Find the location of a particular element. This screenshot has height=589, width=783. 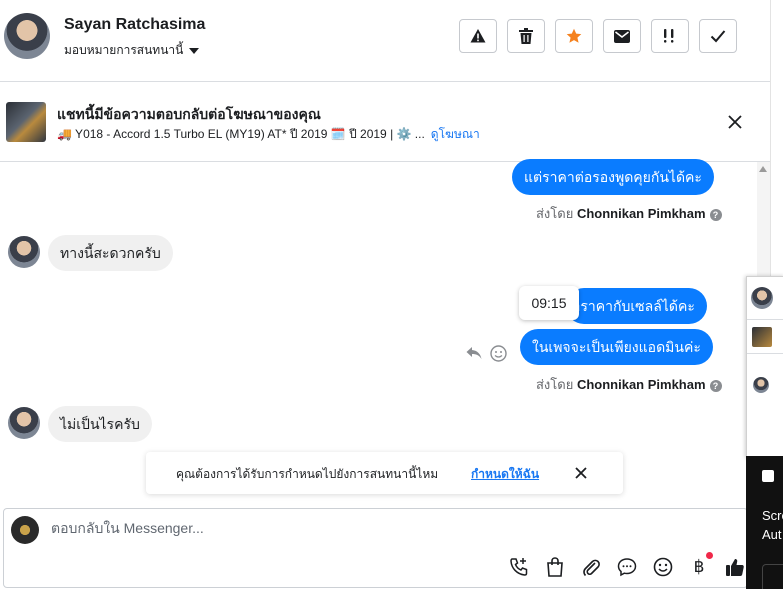

message-time-tooltip: 09:15 is located at coordinates (549, 303).